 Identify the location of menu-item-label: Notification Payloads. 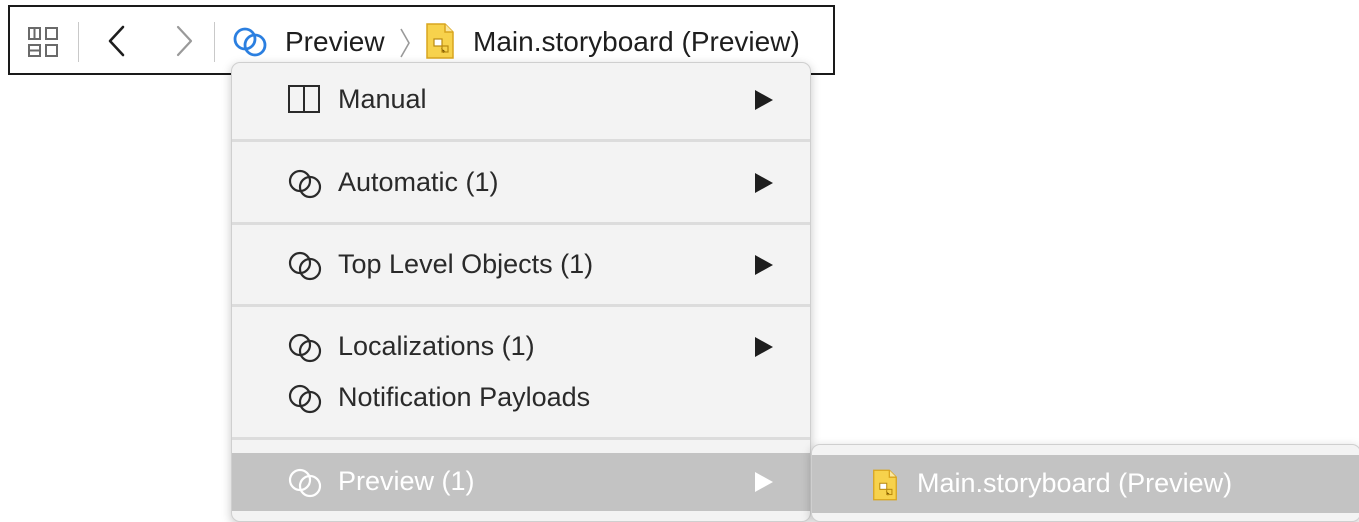
(464, 397).